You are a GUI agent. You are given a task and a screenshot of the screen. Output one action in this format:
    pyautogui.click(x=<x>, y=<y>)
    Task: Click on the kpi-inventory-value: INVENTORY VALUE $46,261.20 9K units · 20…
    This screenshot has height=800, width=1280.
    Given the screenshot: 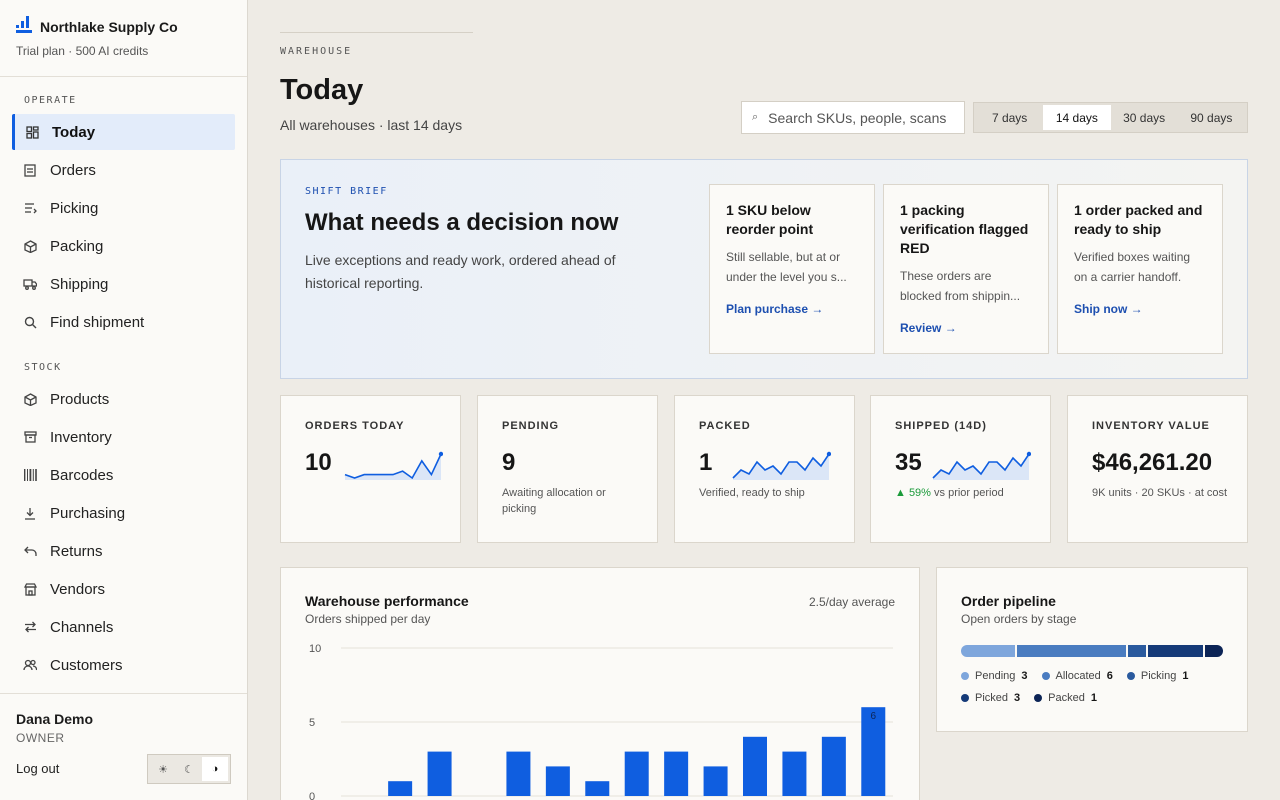 What is the action you would take?
    pyautogui.click(x=1157, y=469)
    